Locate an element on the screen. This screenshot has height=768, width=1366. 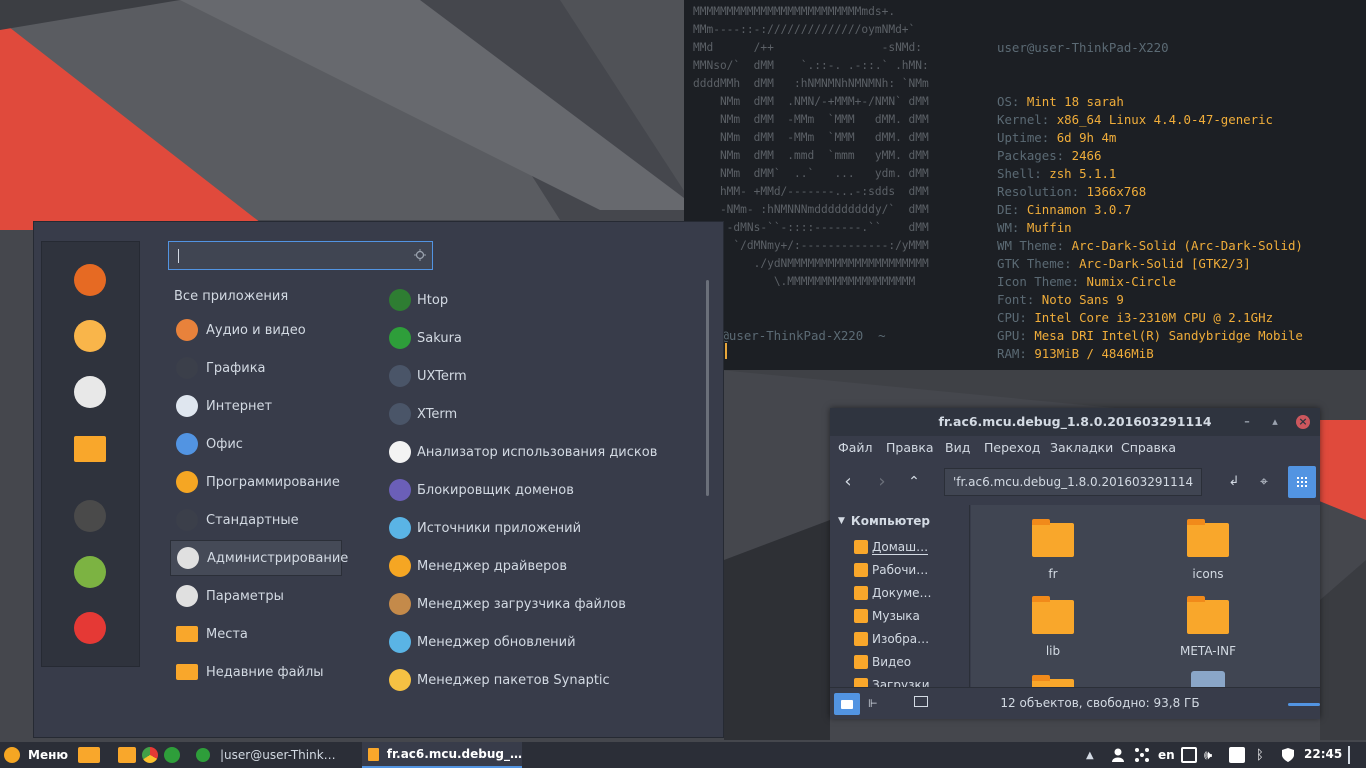
mail-icon is located at coordinates (90, 336).